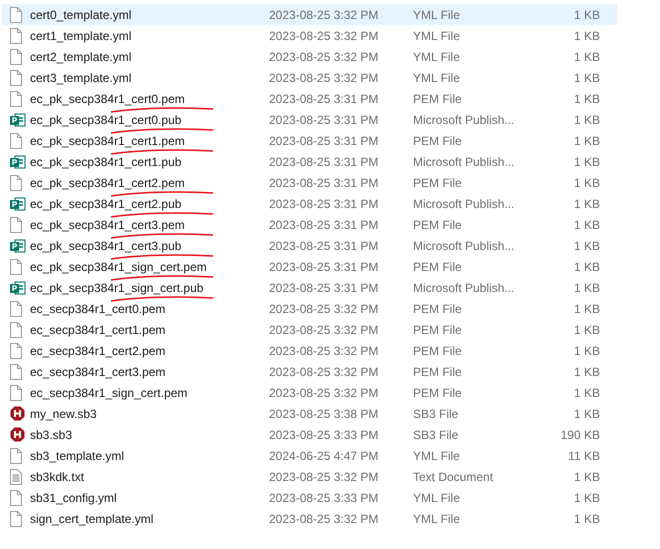 The width and height of the screenshot is (660, 549). Describe the element at coordinates (583, 455) in the screenshot. I see `file-size: 11 KB` at that location.